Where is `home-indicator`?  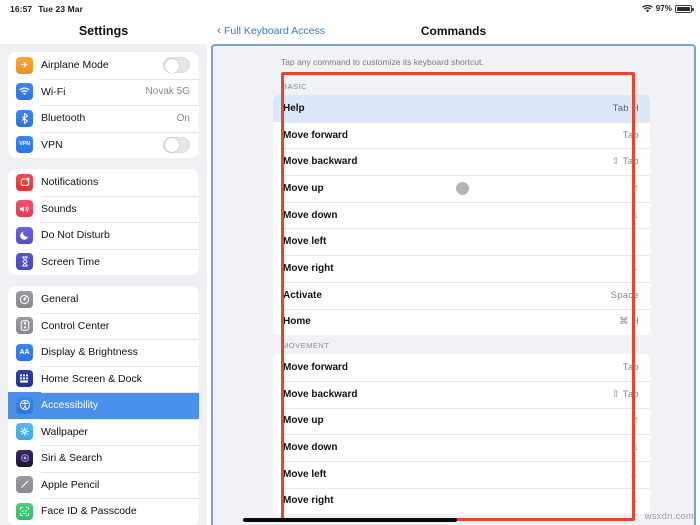 home-indicator is located at coordinates (350, 520).